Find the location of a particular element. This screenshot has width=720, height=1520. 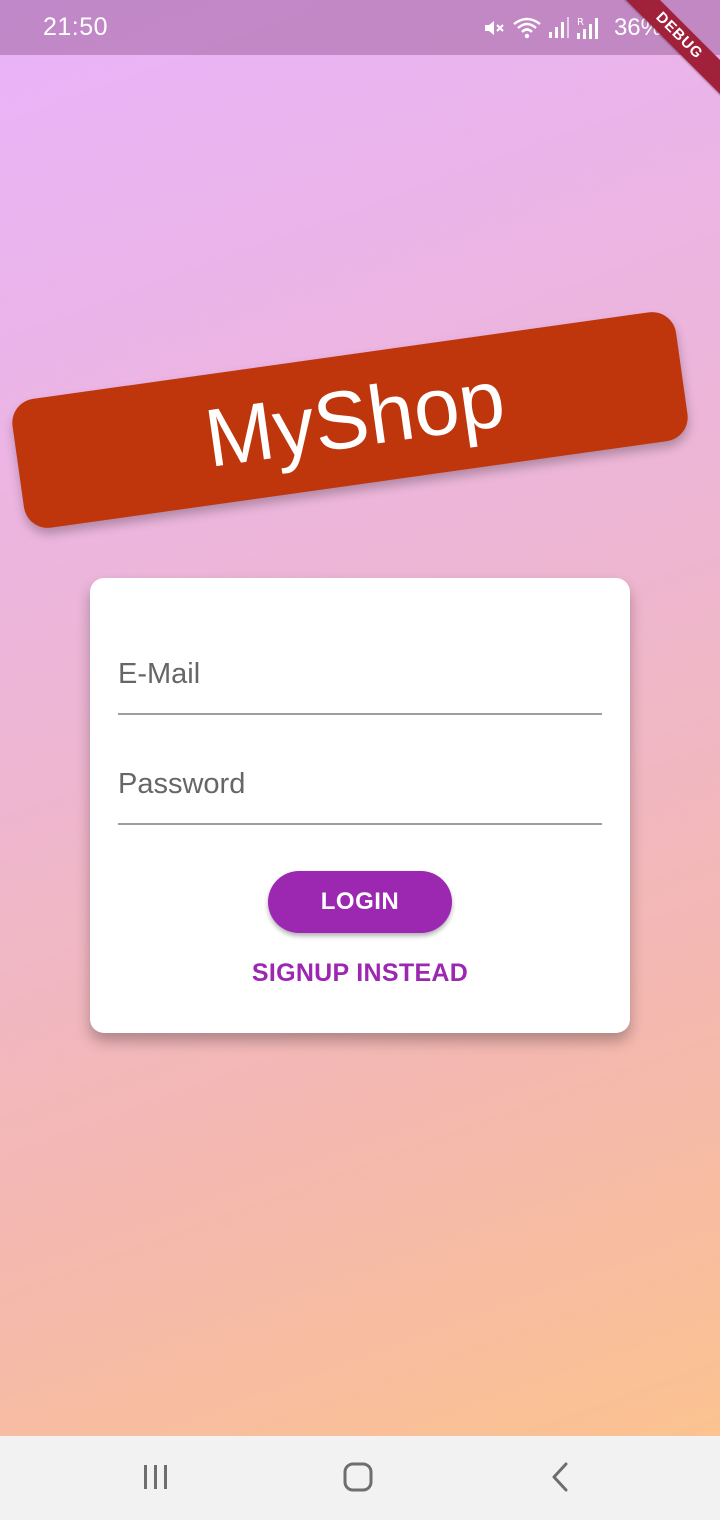

signal-icon is located at coordinates (559, 28).